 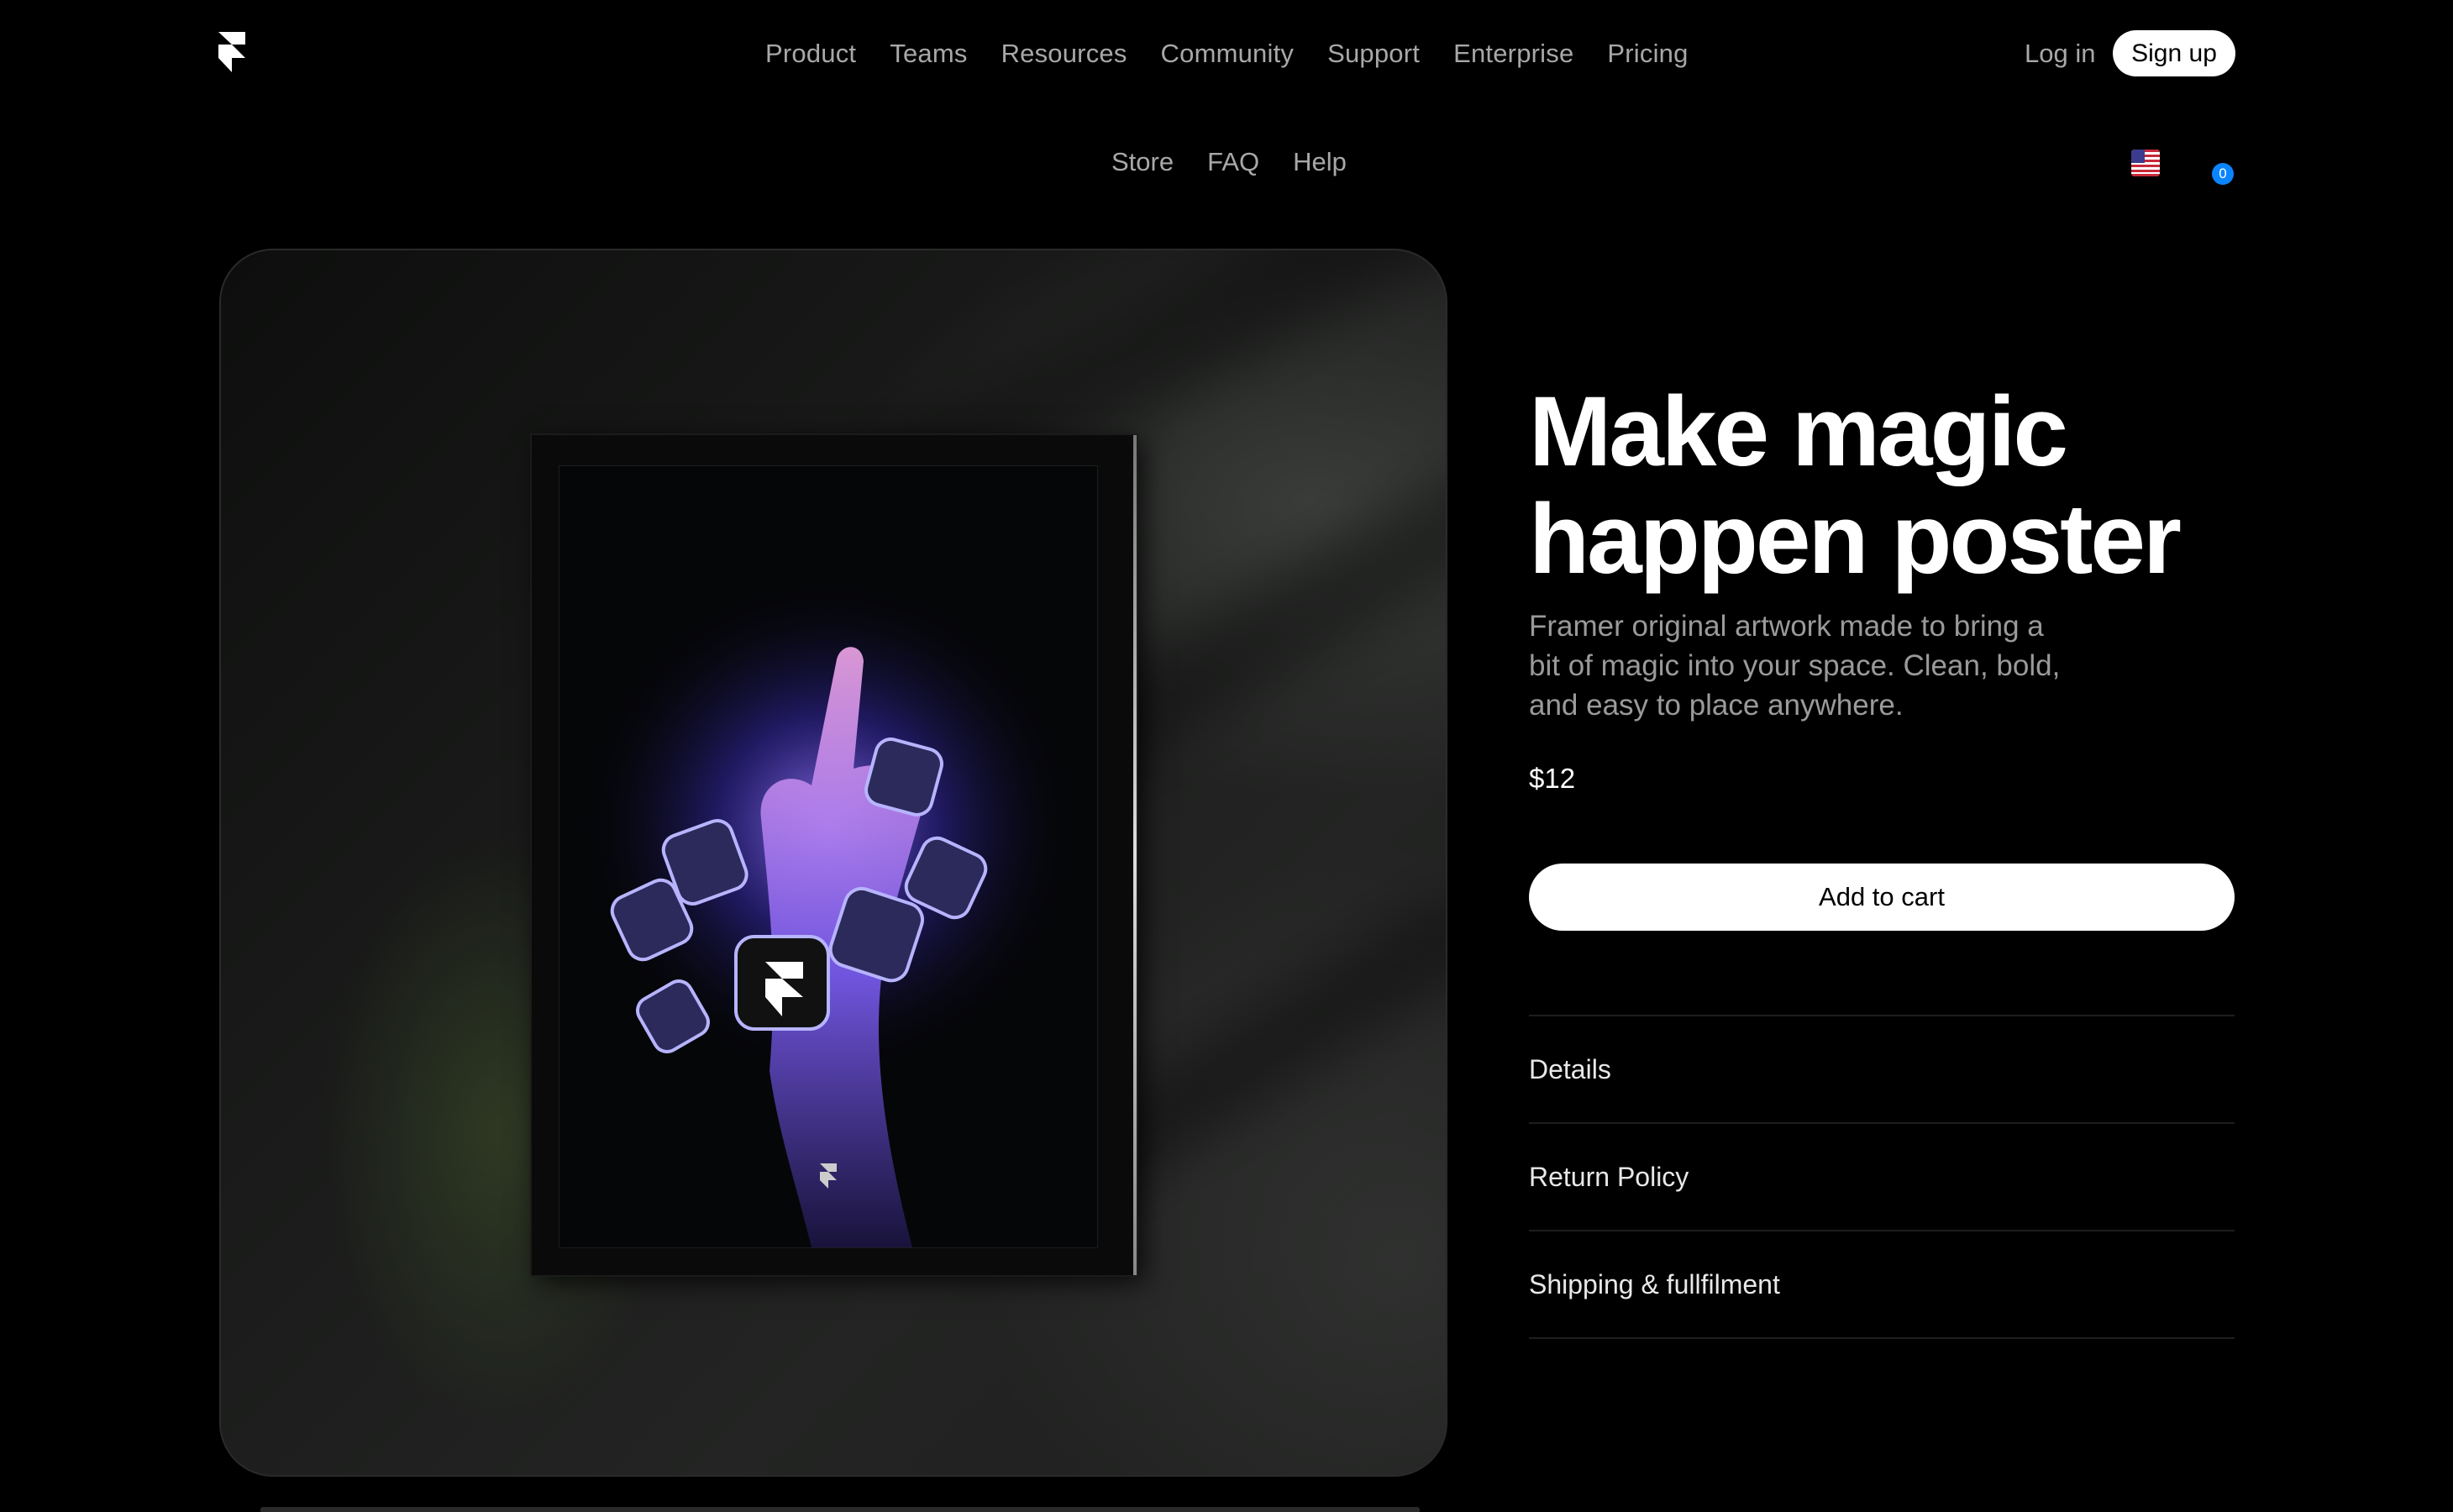 I want to click on nav-teams: Teams, so click(x=928, y=53).